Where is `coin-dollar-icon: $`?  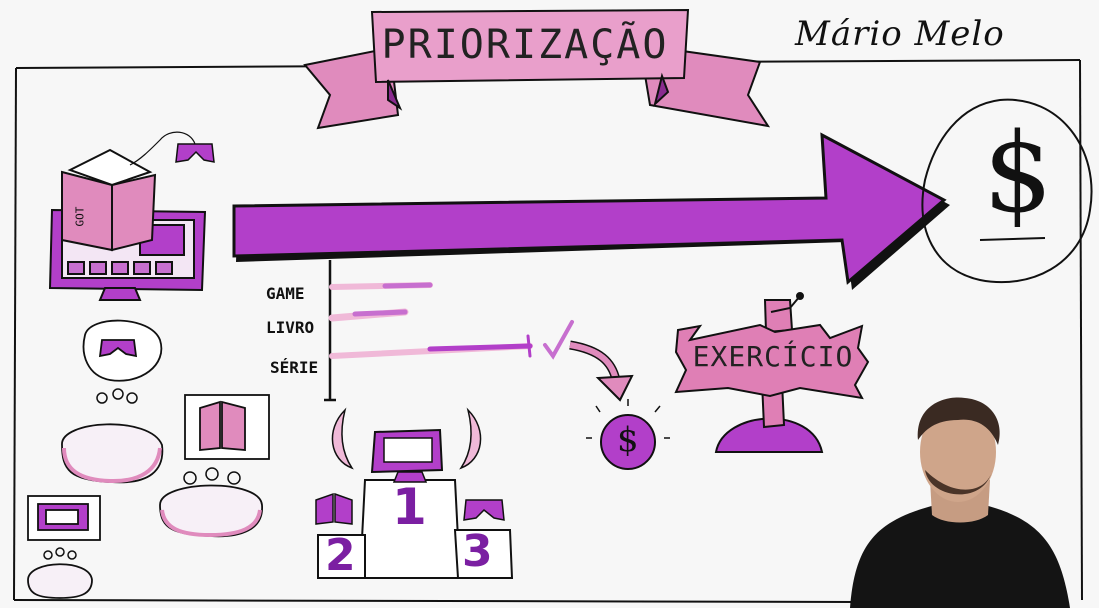
coin-dollar-icon: $ is located at coordinates (628, 440).